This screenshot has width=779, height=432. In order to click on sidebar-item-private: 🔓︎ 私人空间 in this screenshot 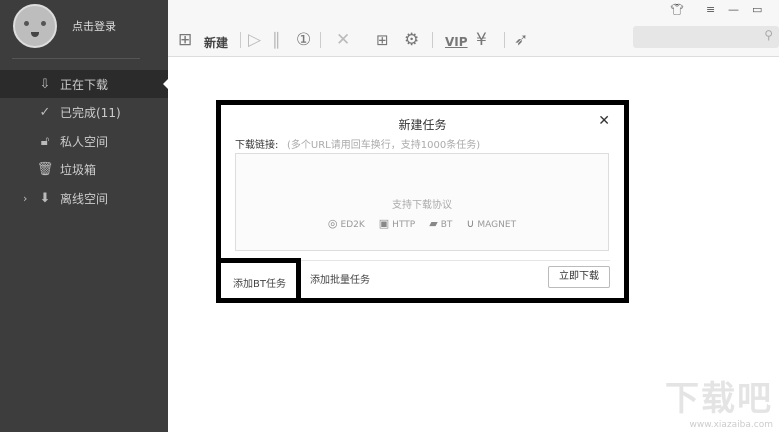, I will do `click(84, 141)`.